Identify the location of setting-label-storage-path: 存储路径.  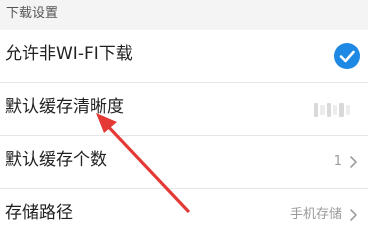
(39, 213).